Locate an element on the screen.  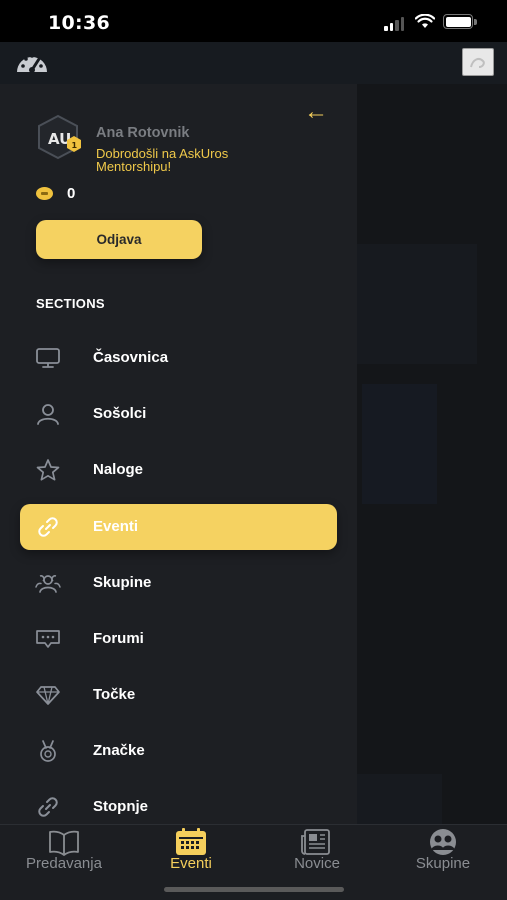
sidebar-item-label: Značke is located at coordinates (119, 750).